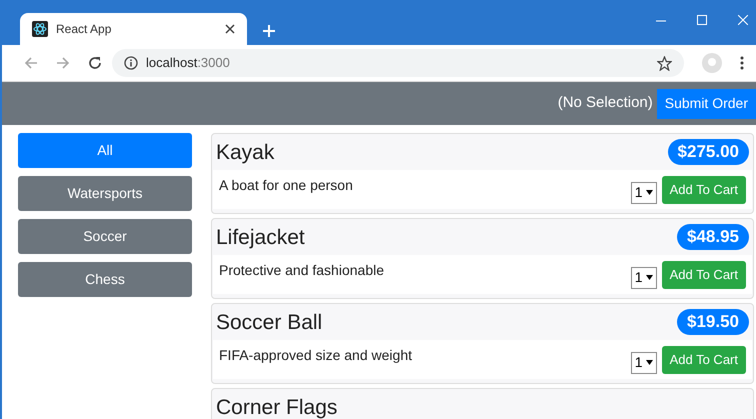  Describe the element at coordinates (105, 193) in the screenshot. I see `category-button: Watersports` at that location.